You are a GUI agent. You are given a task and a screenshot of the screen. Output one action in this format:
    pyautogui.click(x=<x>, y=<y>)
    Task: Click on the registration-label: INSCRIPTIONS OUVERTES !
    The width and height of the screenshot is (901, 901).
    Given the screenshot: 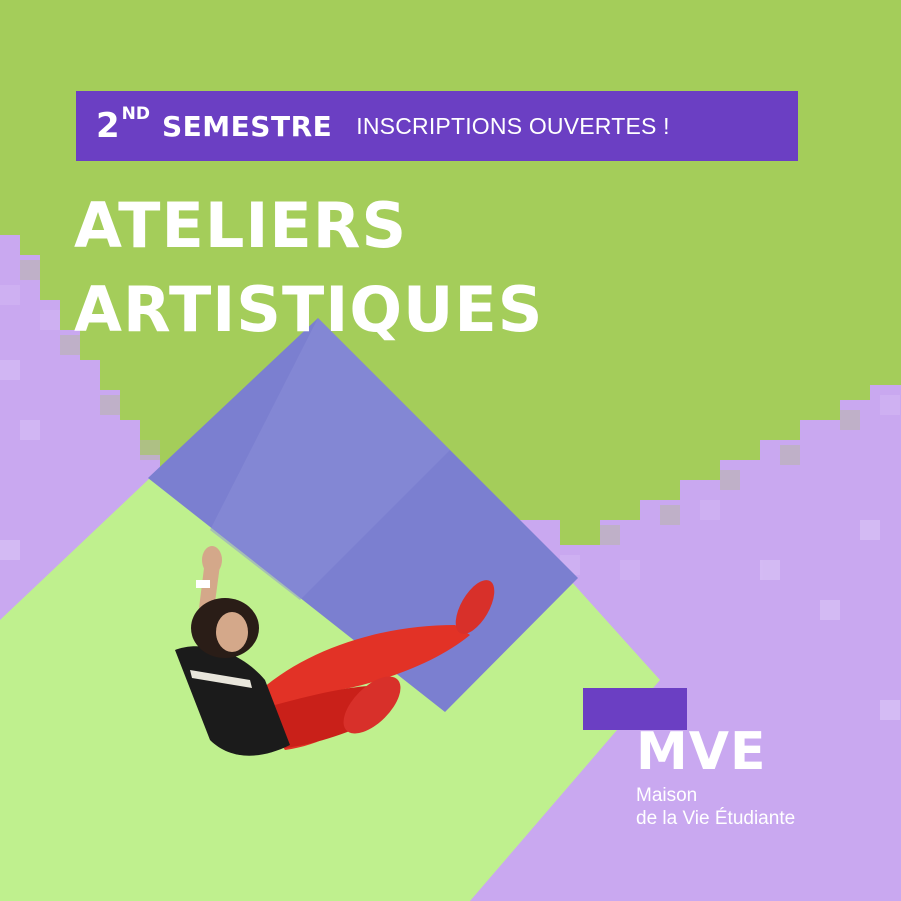 What is the action you would take?
    pyautogui.click(x=513, y=125)
    